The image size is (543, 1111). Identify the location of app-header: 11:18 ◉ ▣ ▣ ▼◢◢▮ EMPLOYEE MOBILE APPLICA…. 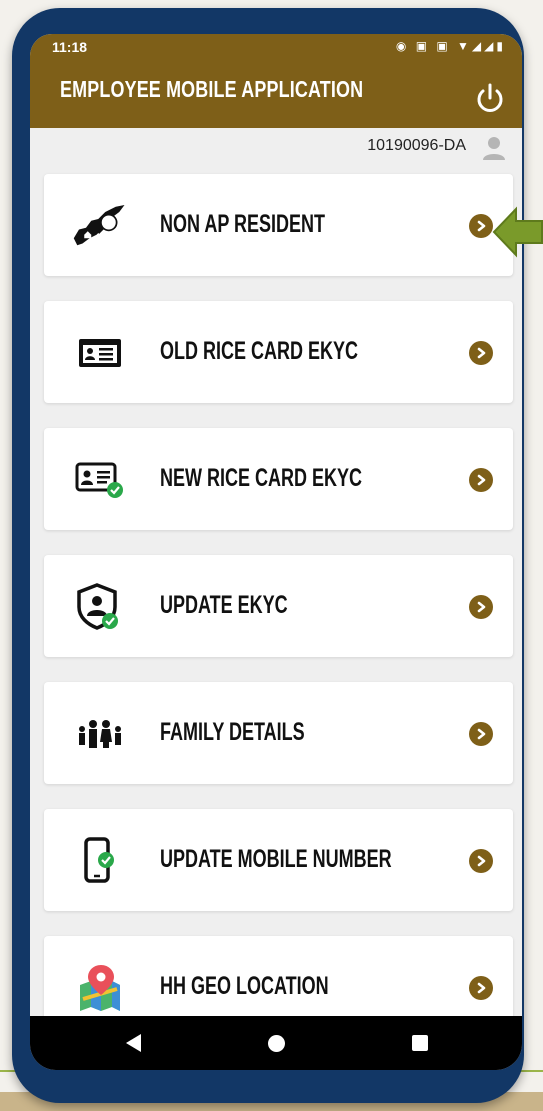
(276, 81).